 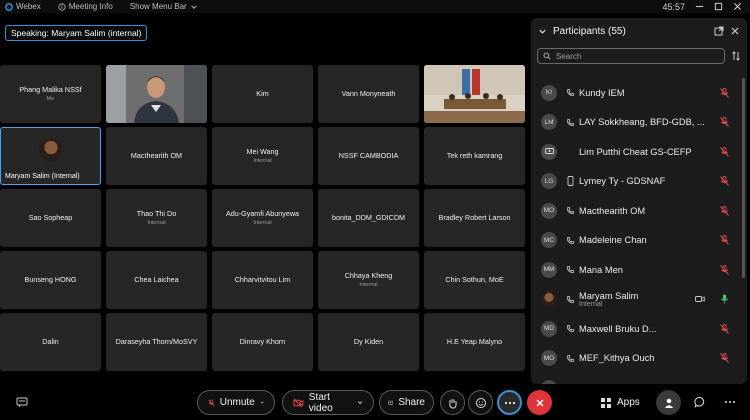 I want to click on share-button: Share, so click(x=406, y=402).